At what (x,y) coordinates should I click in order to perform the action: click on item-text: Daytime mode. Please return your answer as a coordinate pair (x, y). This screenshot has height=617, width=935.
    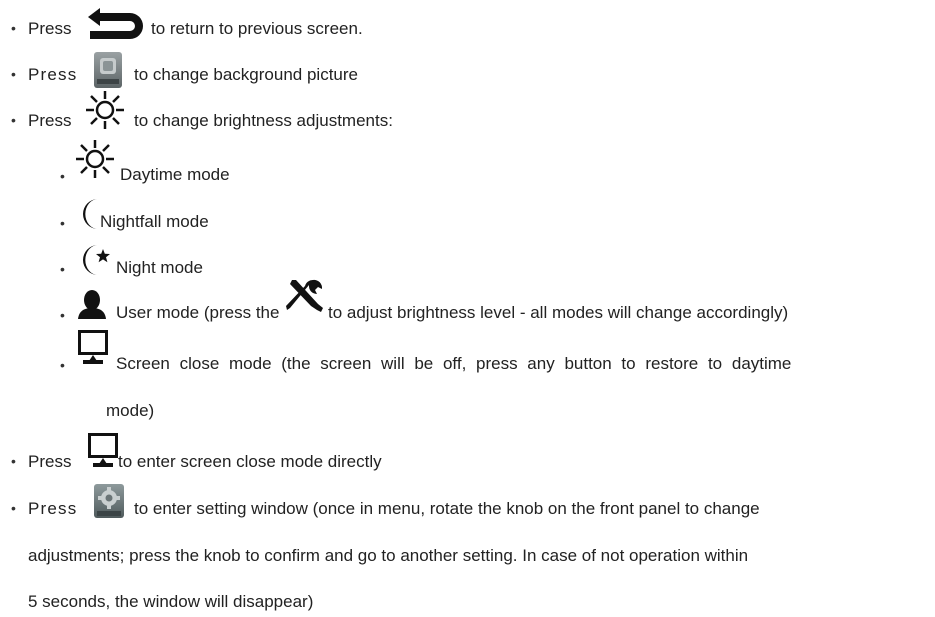
    Looking at the image, I should click on (175, 174).